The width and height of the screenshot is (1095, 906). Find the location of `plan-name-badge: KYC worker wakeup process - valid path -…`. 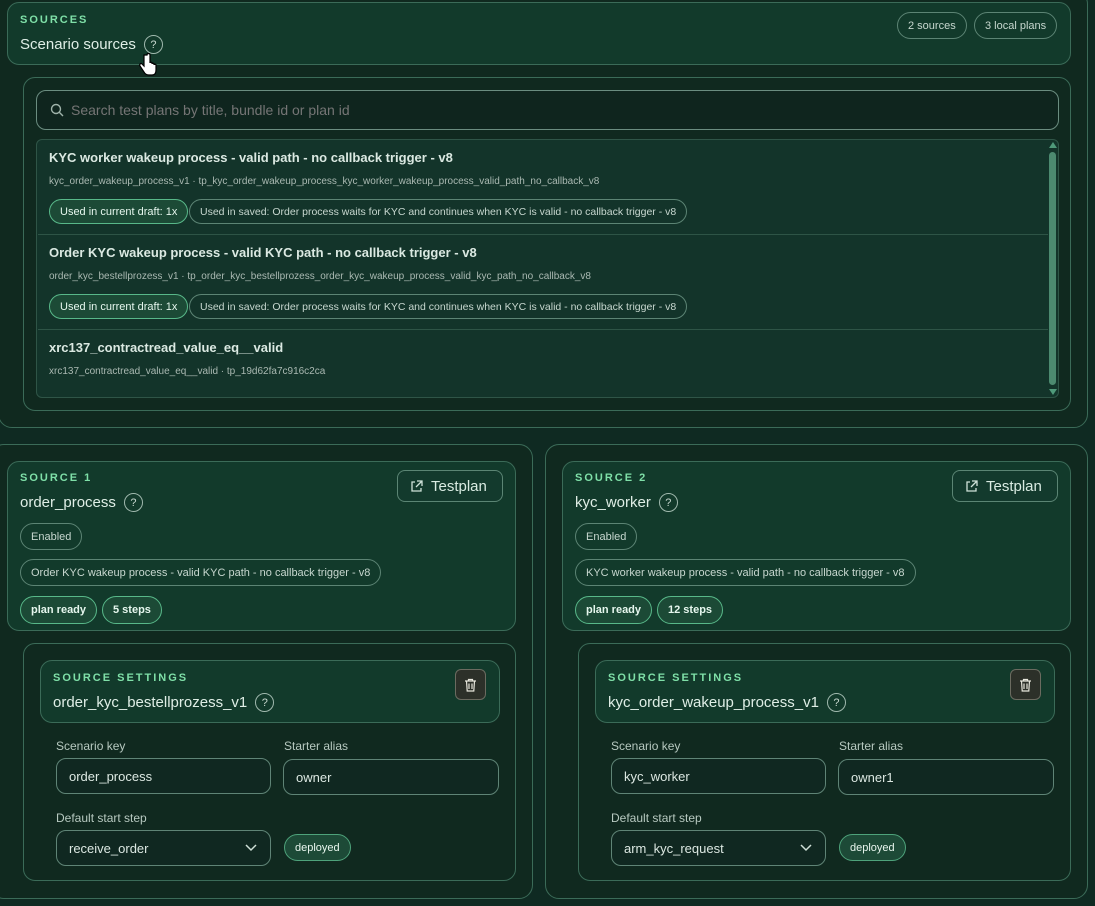

plan-name-badge: KYC worker wakeup process - valid path -… is located at coordinates (745, 572).